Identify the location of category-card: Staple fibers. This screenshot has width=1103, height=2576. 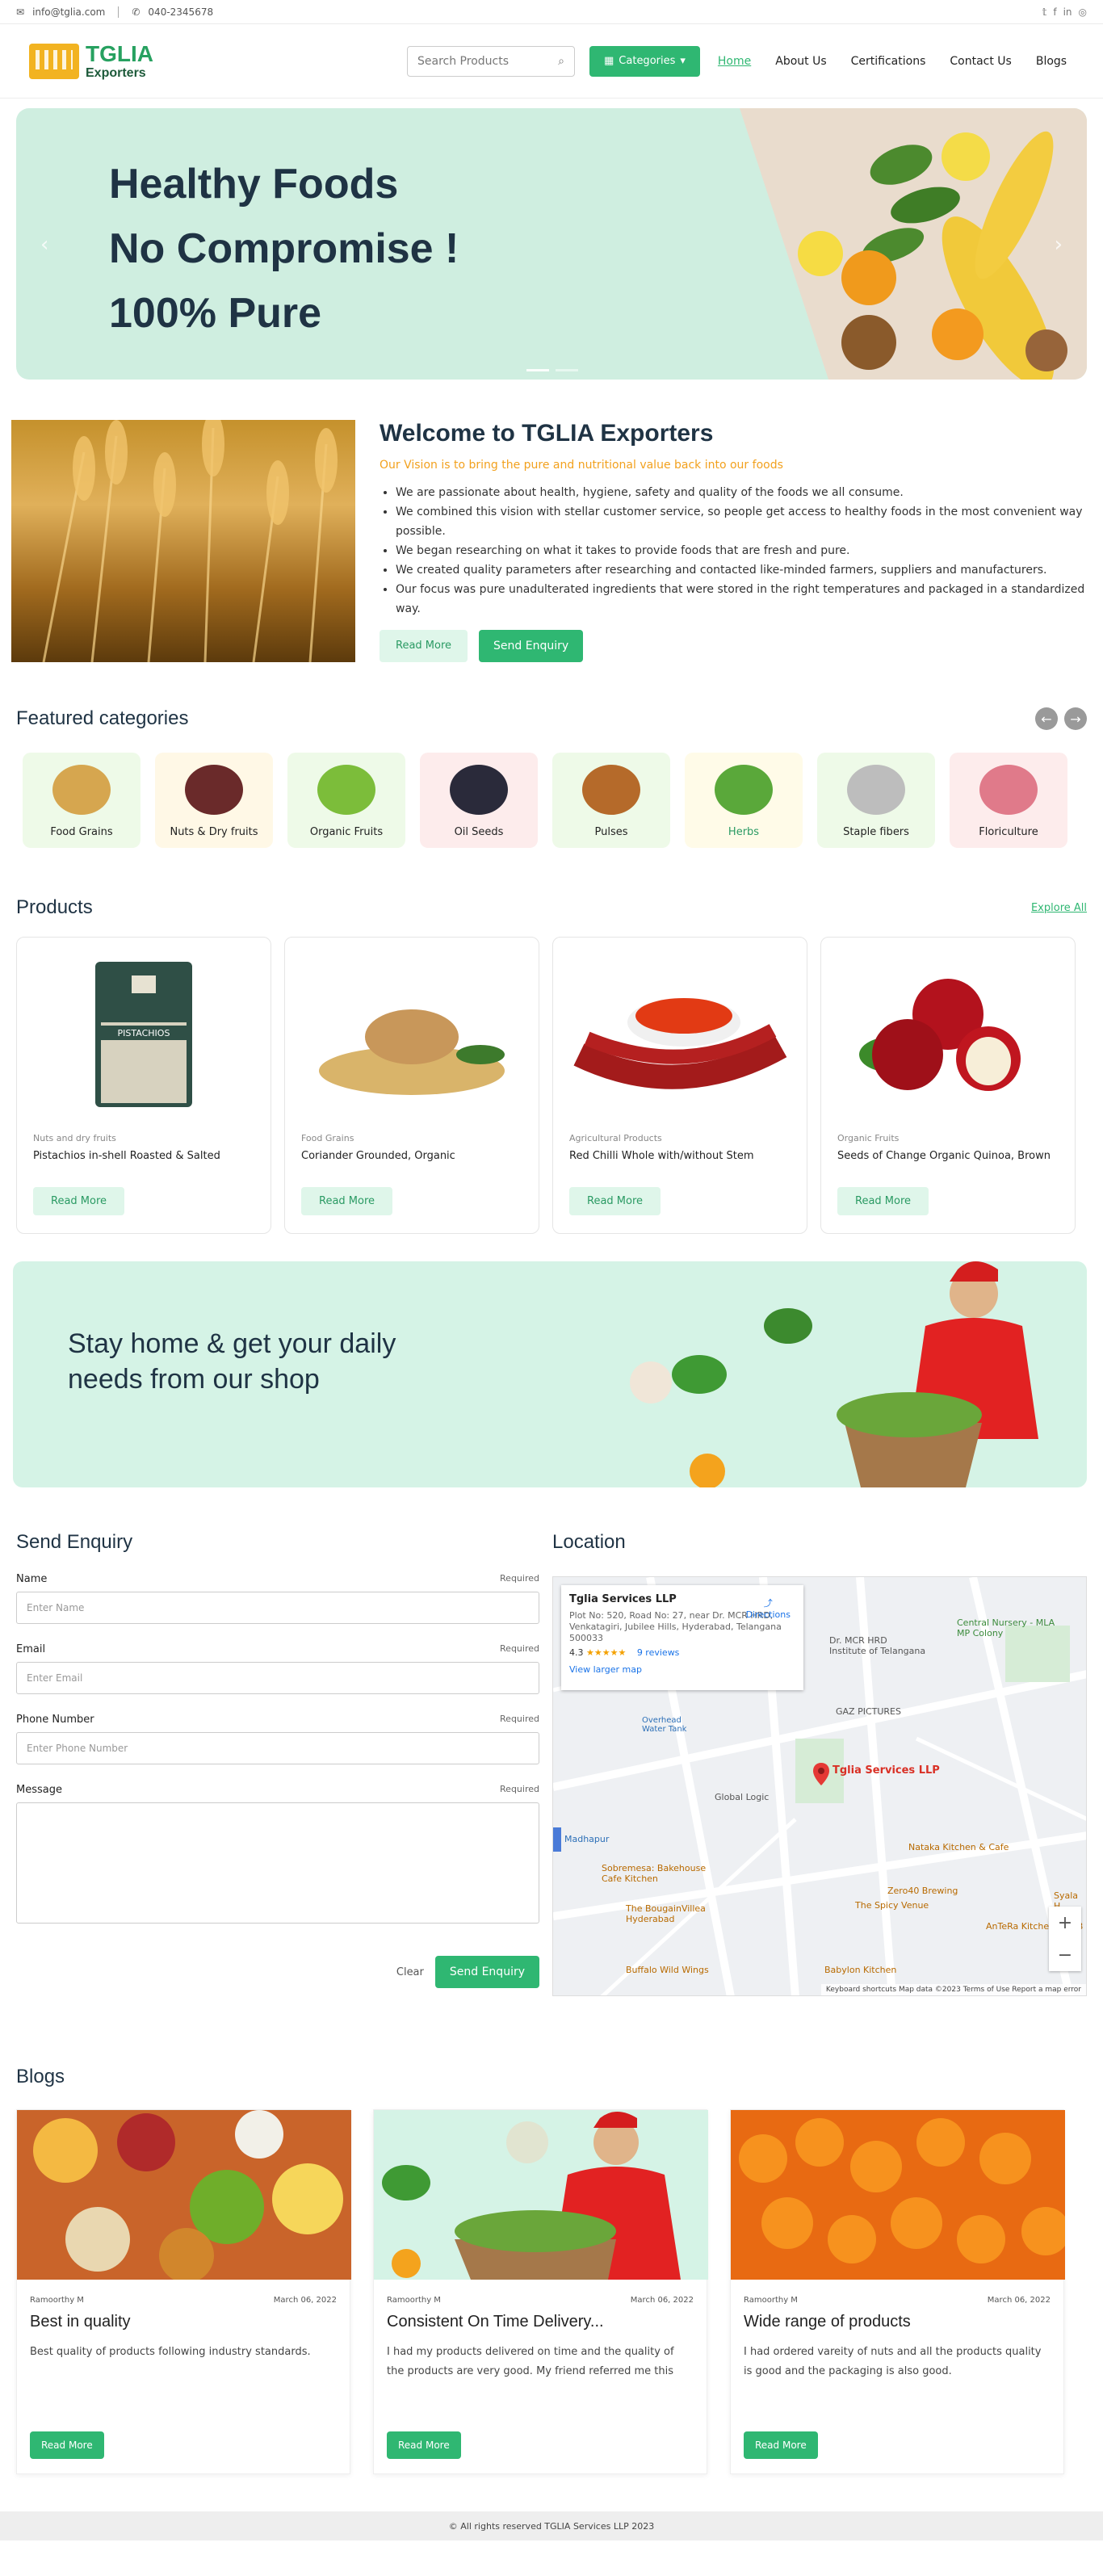
(876, 800).